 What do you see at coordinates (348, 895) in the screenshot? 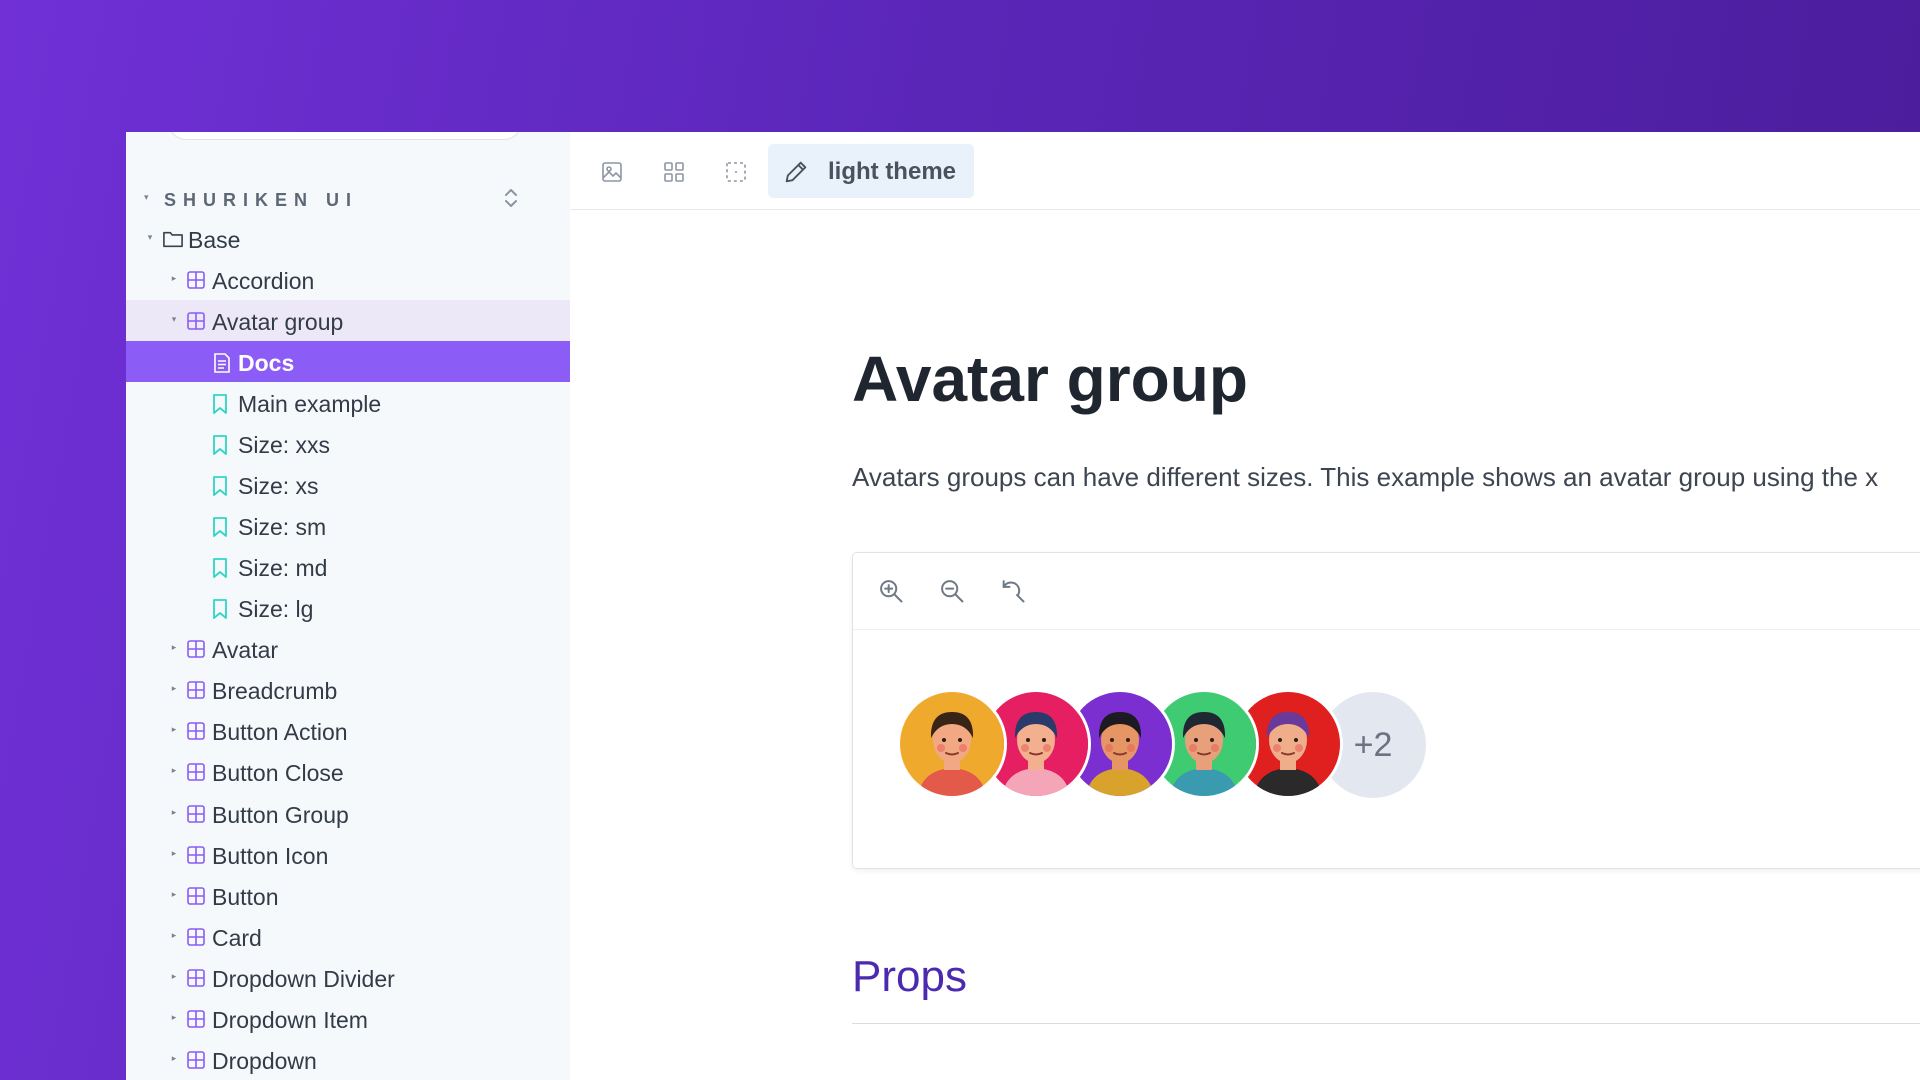
I see `tree-item-button: ▸ Button` at bounding box center [348, 895].